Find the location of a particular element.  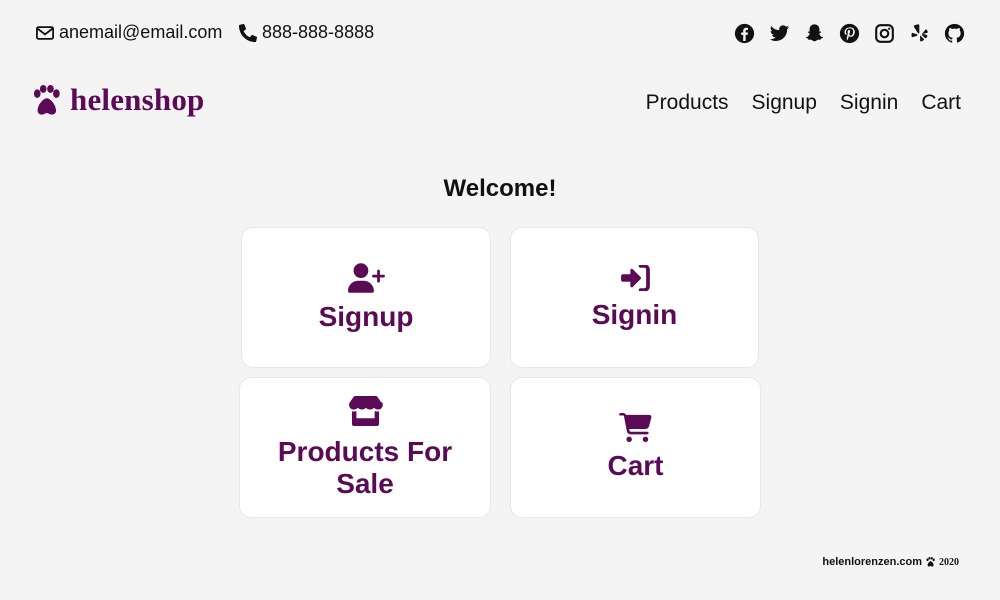

footer-site: helenlorenzen.com is located at coordinates (872, 562).